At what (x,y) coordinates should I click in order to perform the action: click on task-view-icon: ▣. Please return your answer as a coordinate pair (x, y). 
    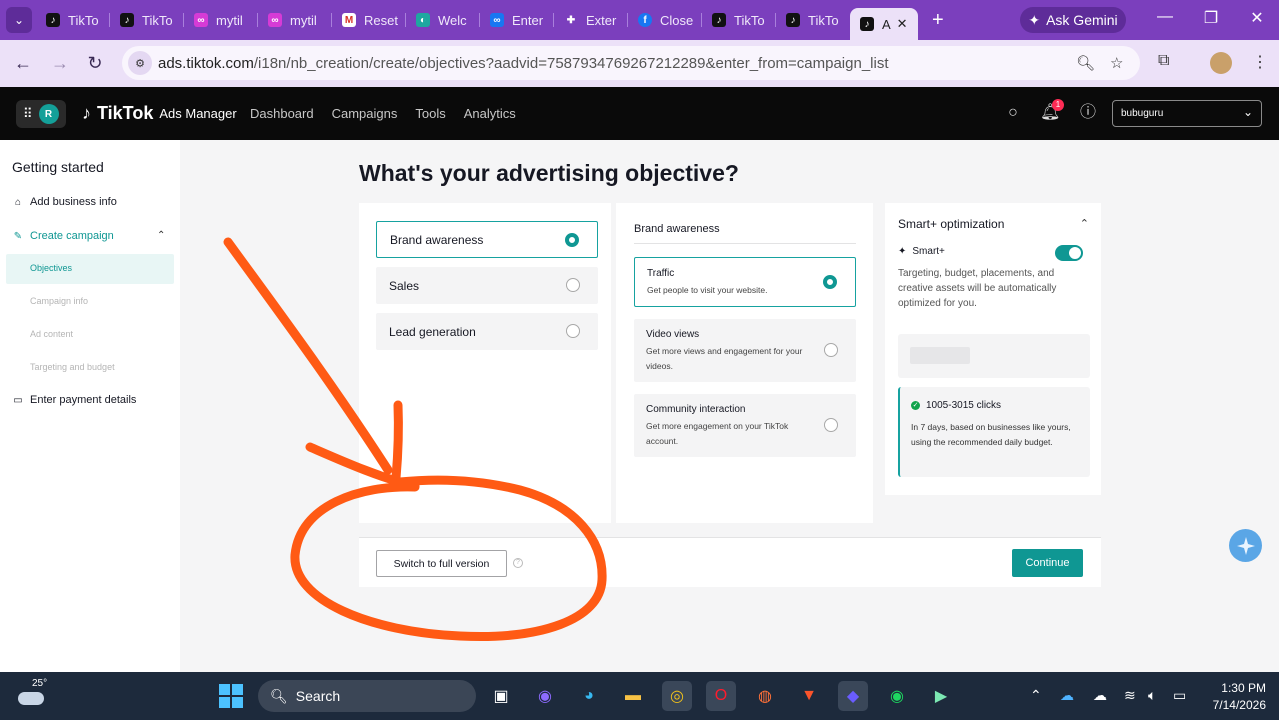
    Looking at the image, I should click on (501, 696).